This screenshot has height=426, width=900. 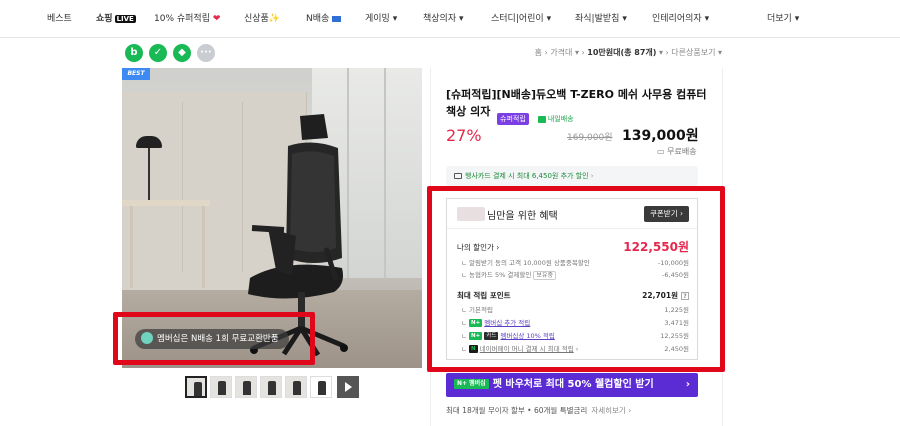 What do you see at coordinates (561, 52) in the screenshot?
I see `crumb-price: 가격대` at bounding box center [561, 52].